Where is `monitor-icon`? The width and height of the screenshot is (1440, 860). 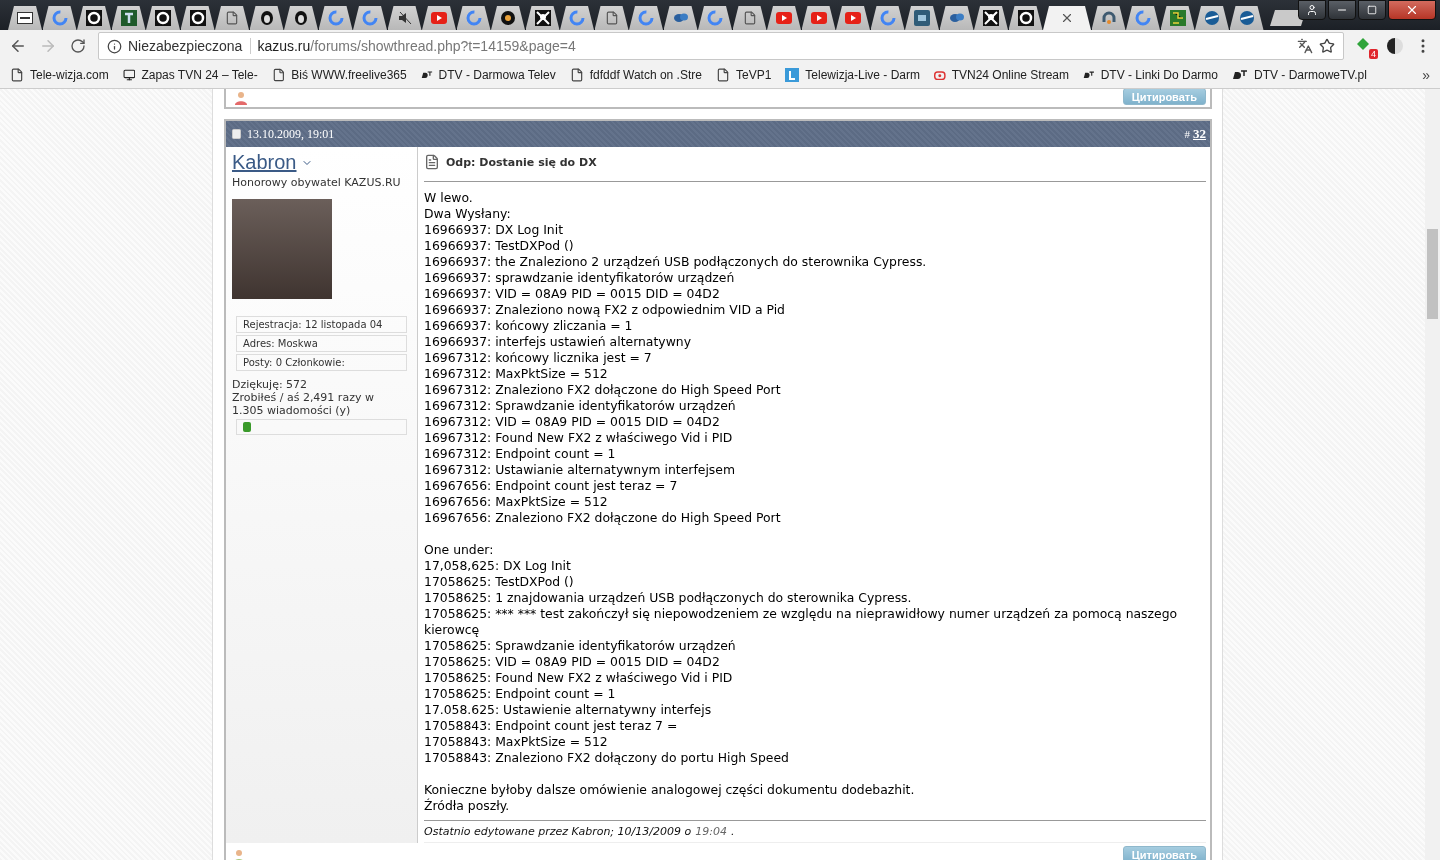
monitor-icon is located at coordinates (129, 75).